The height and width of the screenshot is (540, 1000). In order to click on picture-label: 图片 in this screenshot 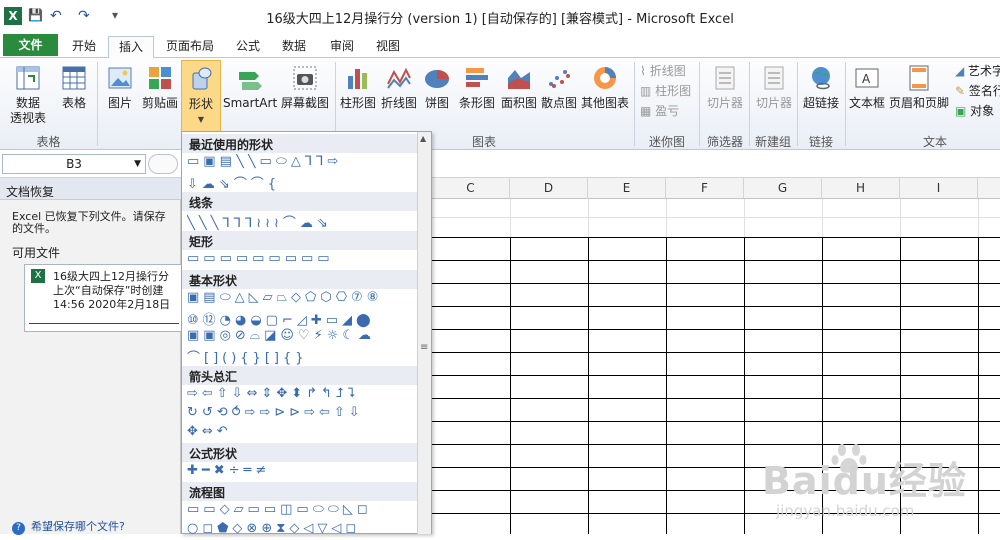, I will do `click(119, 103)`.